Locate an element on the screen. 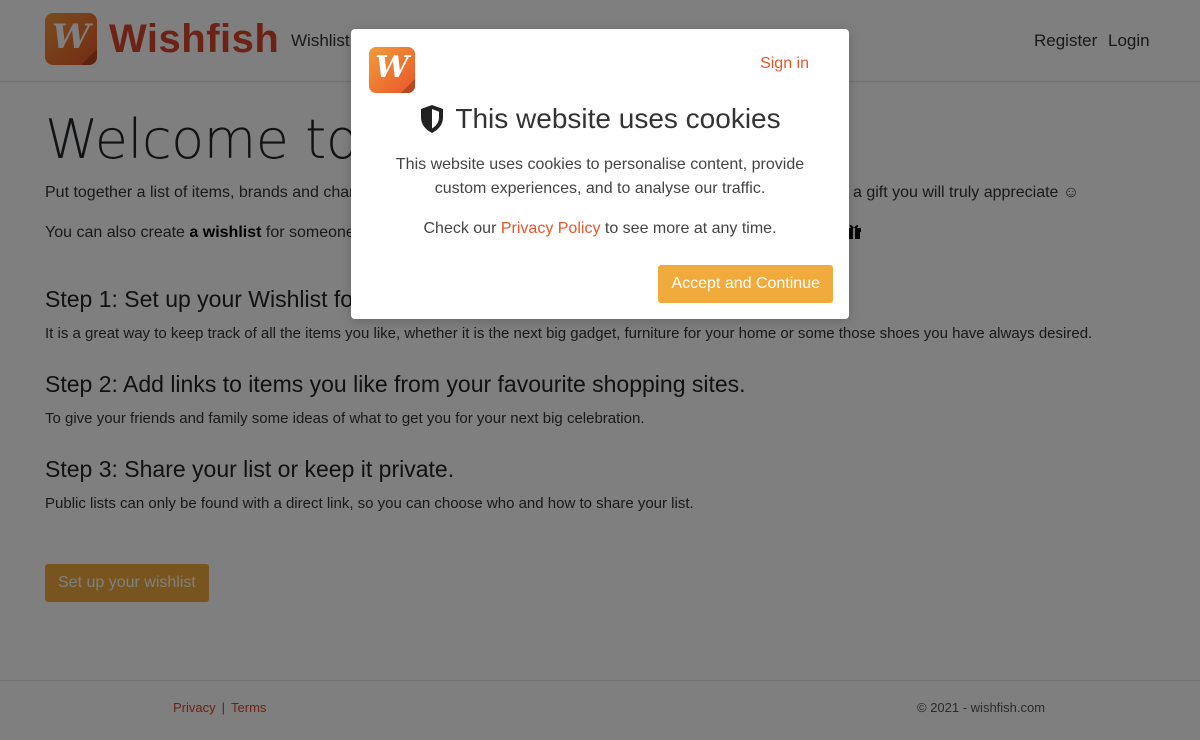 Image resolution: width=1200 pixels, height=740 pixels. modal-logo-fold is located at coordinates (408, 86).